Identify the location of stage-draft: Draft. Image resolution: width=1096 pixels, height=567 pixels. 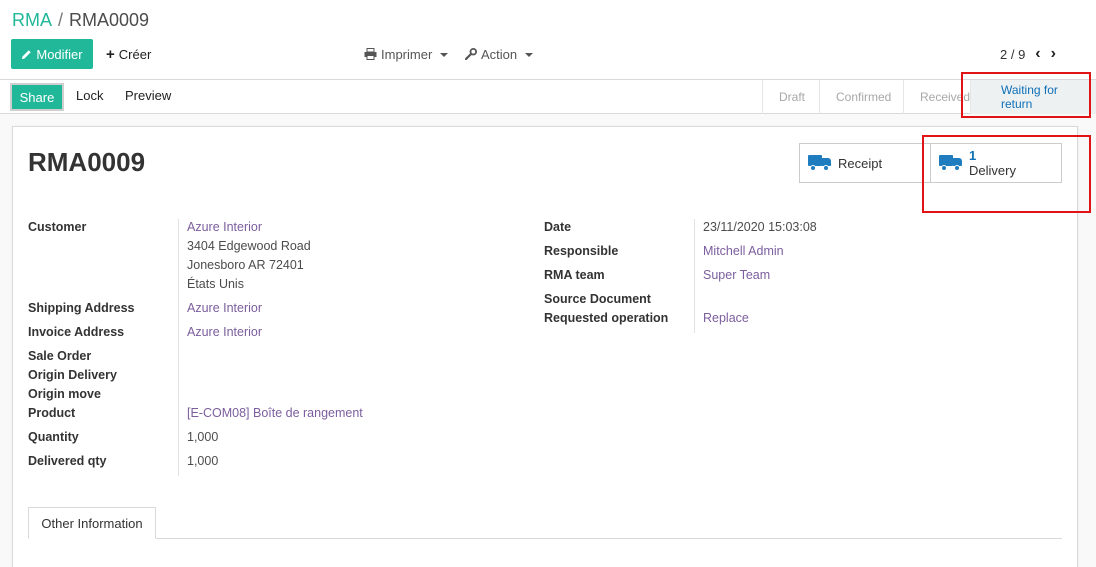
(790, 97).